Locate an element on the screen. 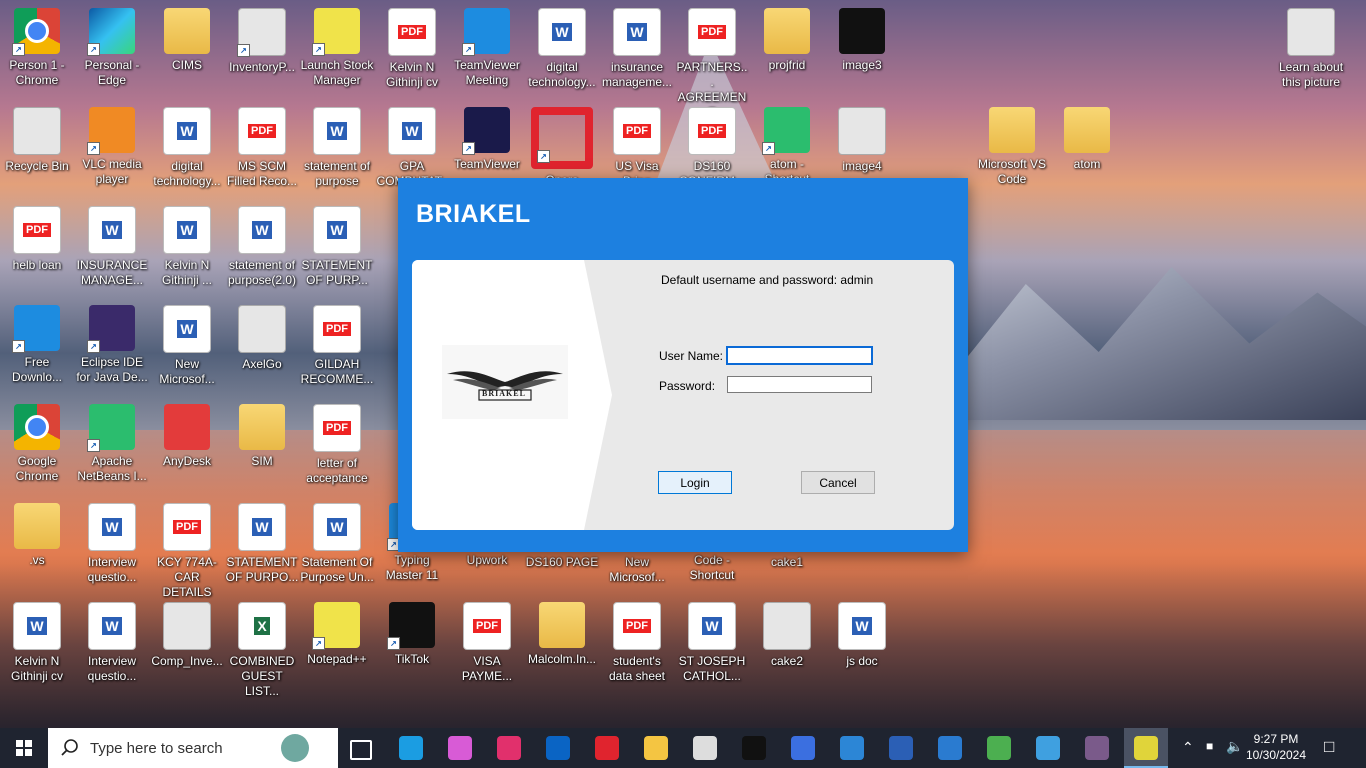 This screenshot has height=768, width=1366. taskbar-notes-icon is located at coordinates (950, 748).